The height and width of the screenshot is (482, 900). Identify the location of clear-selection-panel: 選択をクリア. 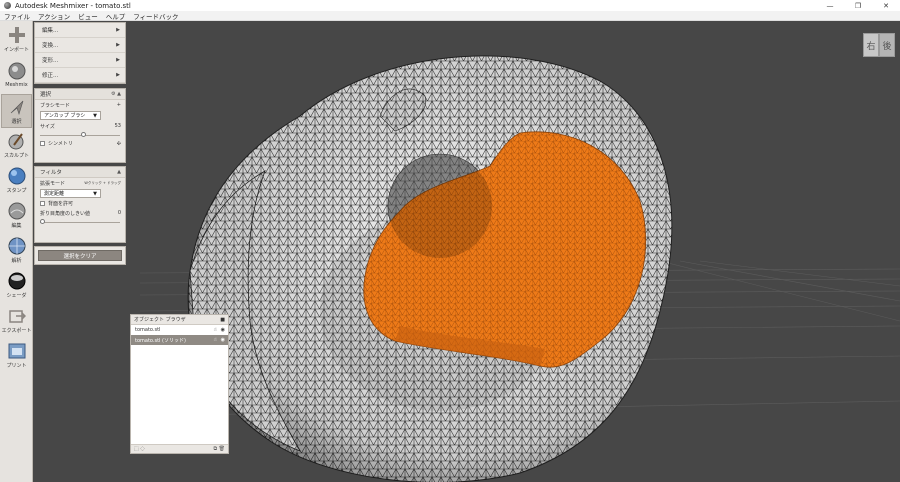
(80, 255).